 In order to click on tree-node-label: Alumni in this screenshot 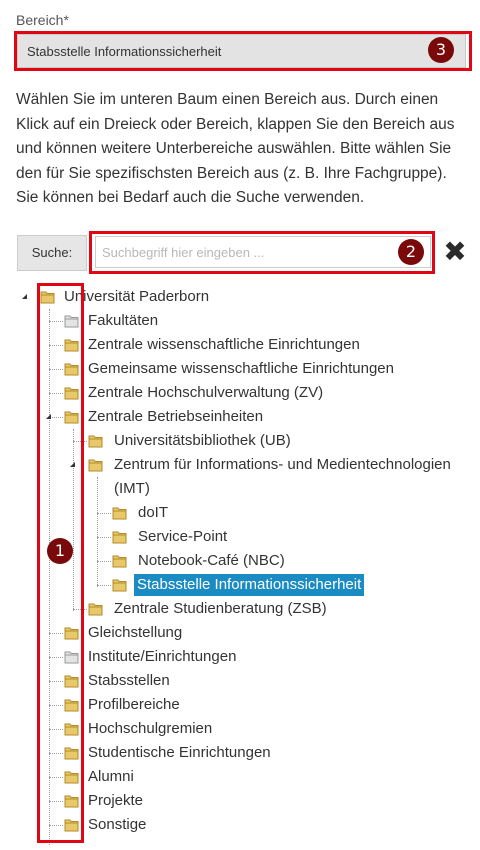, I will do `click(111, 776)`.